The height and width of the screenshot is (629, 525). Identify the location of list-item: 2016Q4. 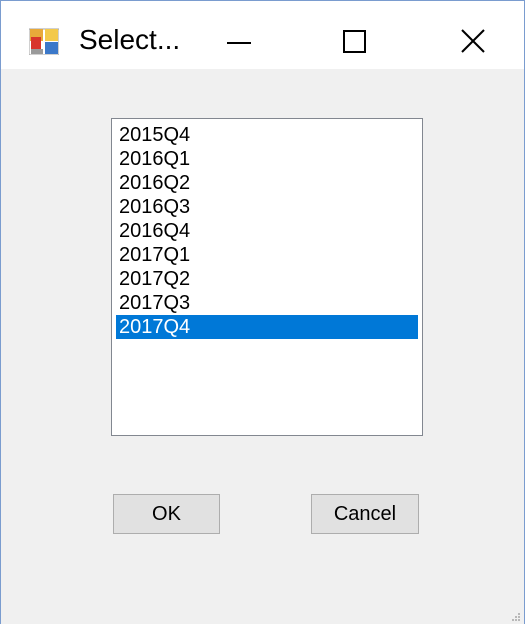
(267, 231).